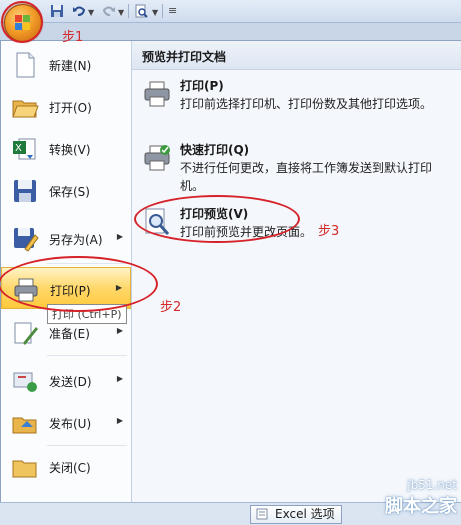 This screenshot has height=525, width=461. I want to click on menu-item-send: 发送(D) ▶, so click(66, 380).